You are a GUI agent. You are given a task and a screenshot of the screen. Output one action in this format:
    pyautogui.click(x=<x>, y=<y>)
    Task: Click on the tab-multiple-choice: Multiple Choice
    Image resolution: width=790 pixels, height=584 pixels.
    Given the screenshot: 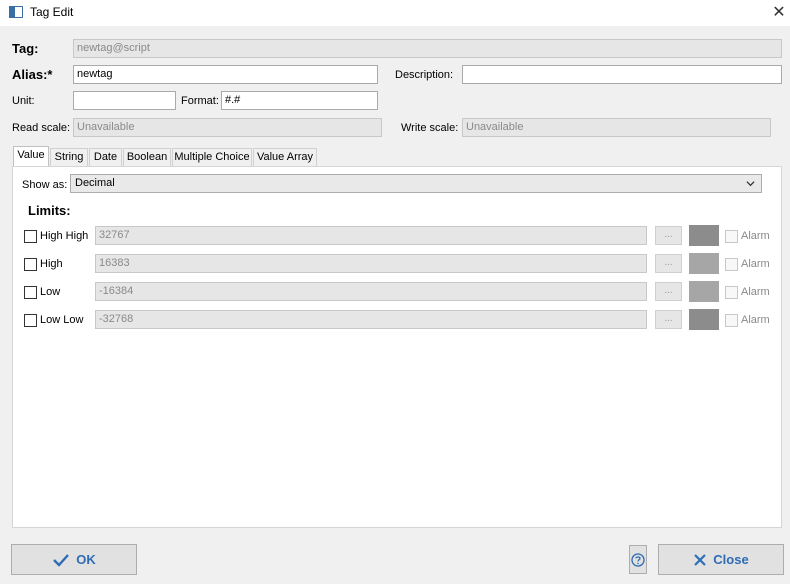 What is the action you would take?
    pyautogui.click(x=212, y=157)
    